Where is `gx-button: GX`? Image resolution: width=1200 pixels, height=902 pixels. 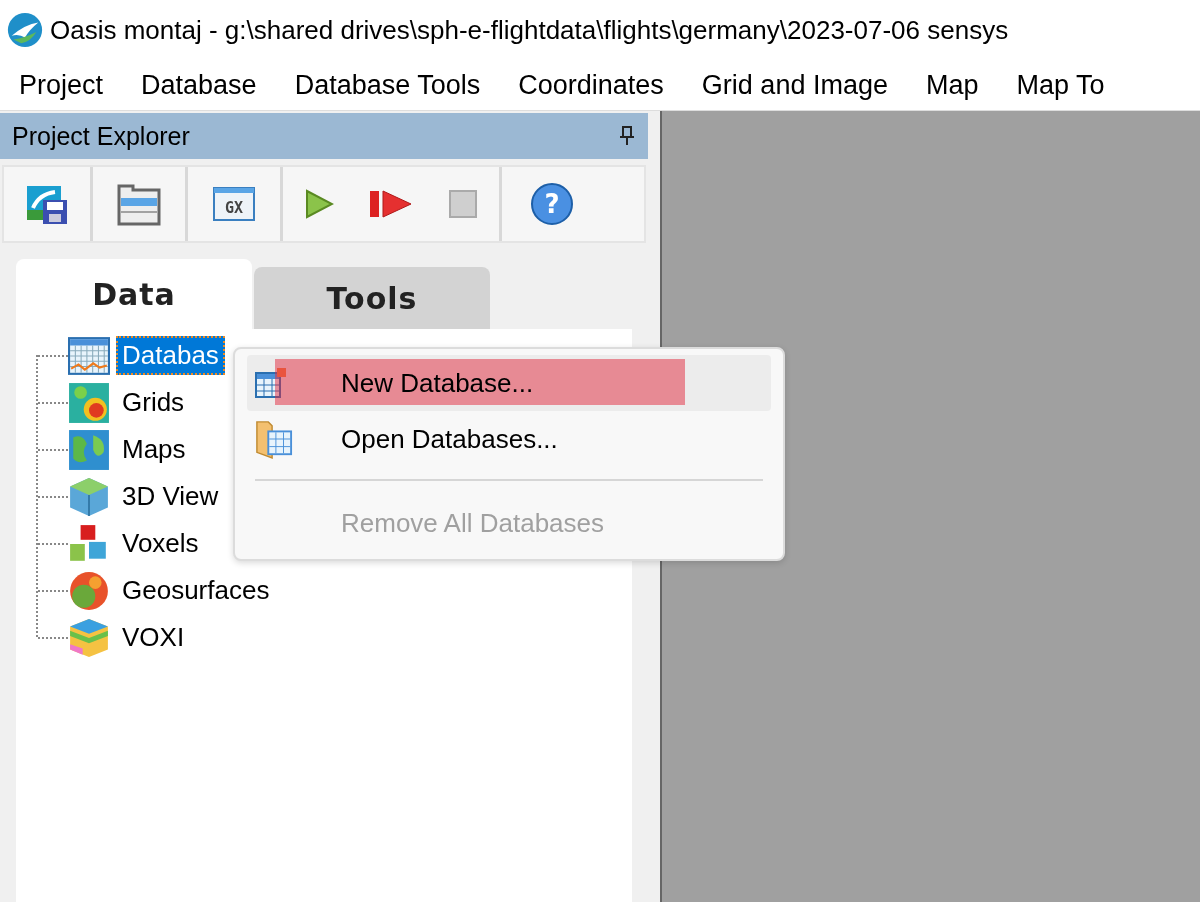
gx-button: GX is located at coordinates (234, 204).